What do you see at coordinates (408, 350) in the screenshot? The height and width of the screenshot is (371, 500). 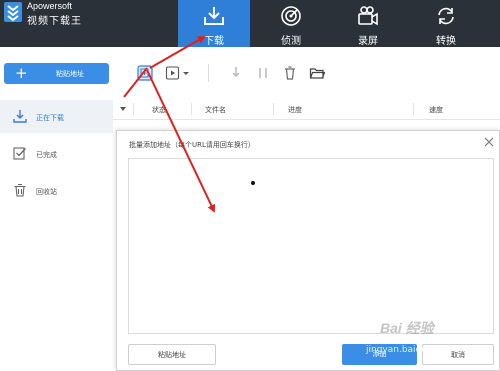 I see `watermark-url: jingyan.baidu.com` at bounding box center [408, 350].